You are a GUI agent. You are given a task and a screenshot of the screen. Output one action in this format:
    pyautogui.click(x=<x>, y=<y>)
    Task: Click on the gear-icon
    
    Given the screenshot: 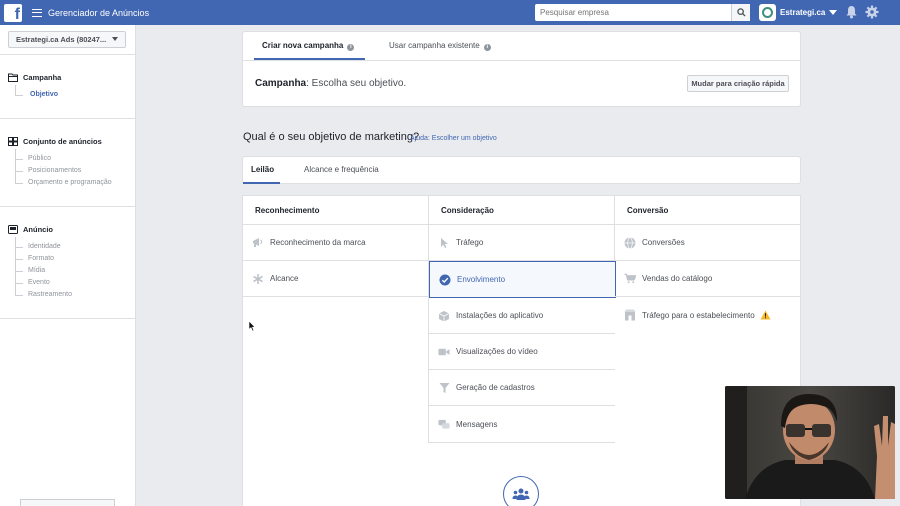 What is the action you would take?
    pyautogui.click(x=872, y=12)
    